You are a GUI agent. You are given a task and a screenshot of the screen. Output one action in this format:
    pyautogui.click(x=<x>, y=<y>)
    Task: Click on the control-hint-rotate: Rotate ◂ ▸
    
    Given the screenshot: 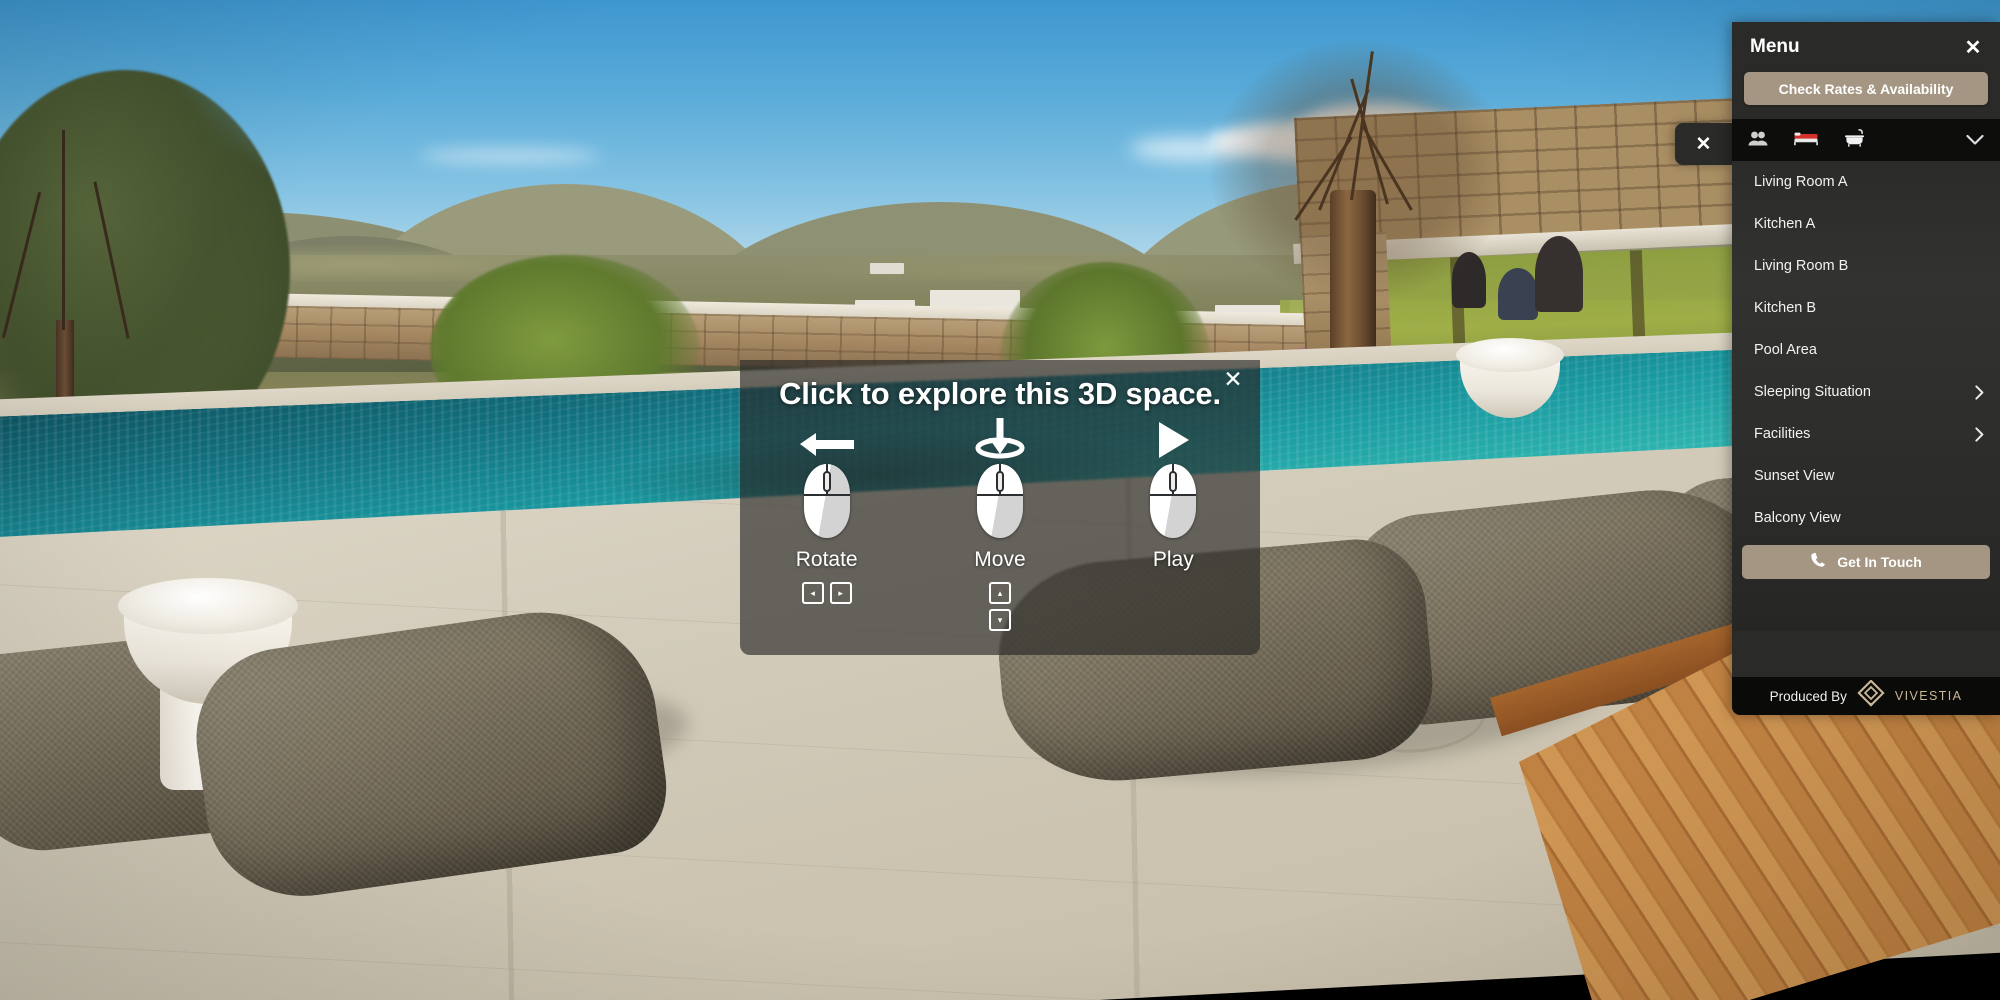 What is the action you would take?
    pyautogui.click(x=827, y=511)
    